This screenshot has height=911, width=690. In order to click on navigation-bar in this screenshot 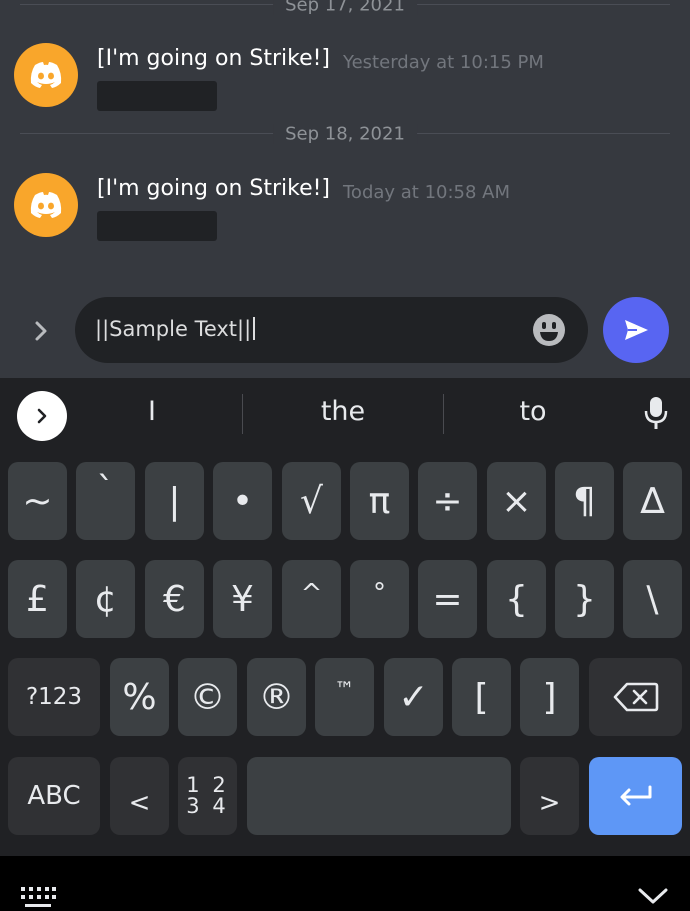, I will do `click(345, 883)`.